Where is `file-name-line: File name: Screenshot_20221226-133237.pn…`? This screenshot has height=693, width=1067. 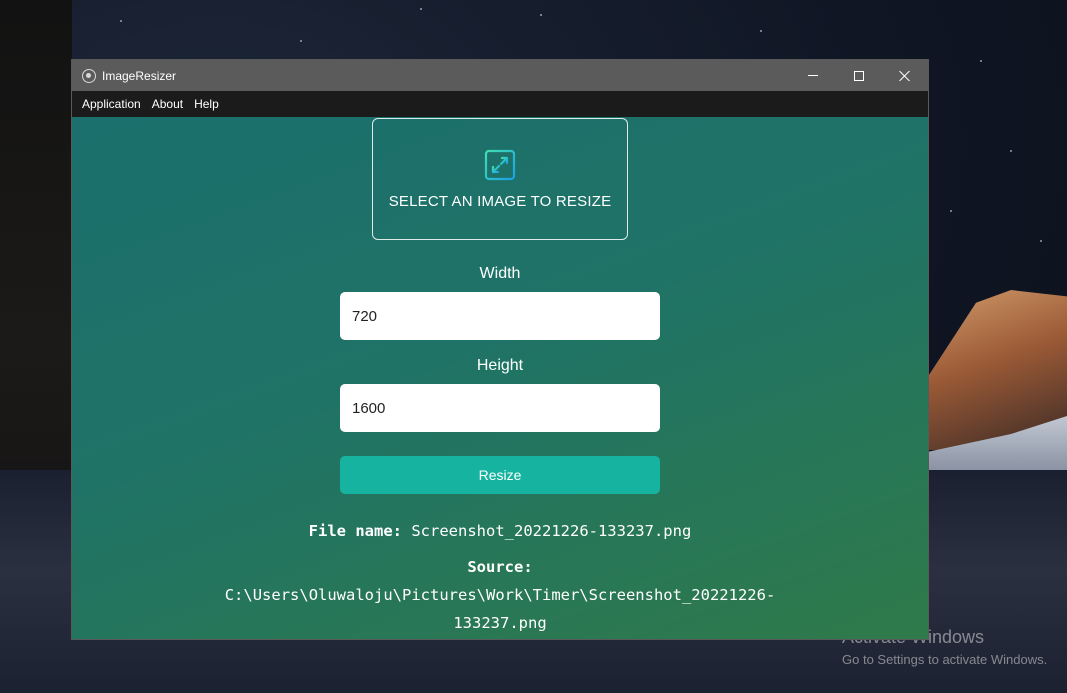
file-name-line: File name: Screenshot_20221226-133237.pn… is located at coordinates (500, 531).